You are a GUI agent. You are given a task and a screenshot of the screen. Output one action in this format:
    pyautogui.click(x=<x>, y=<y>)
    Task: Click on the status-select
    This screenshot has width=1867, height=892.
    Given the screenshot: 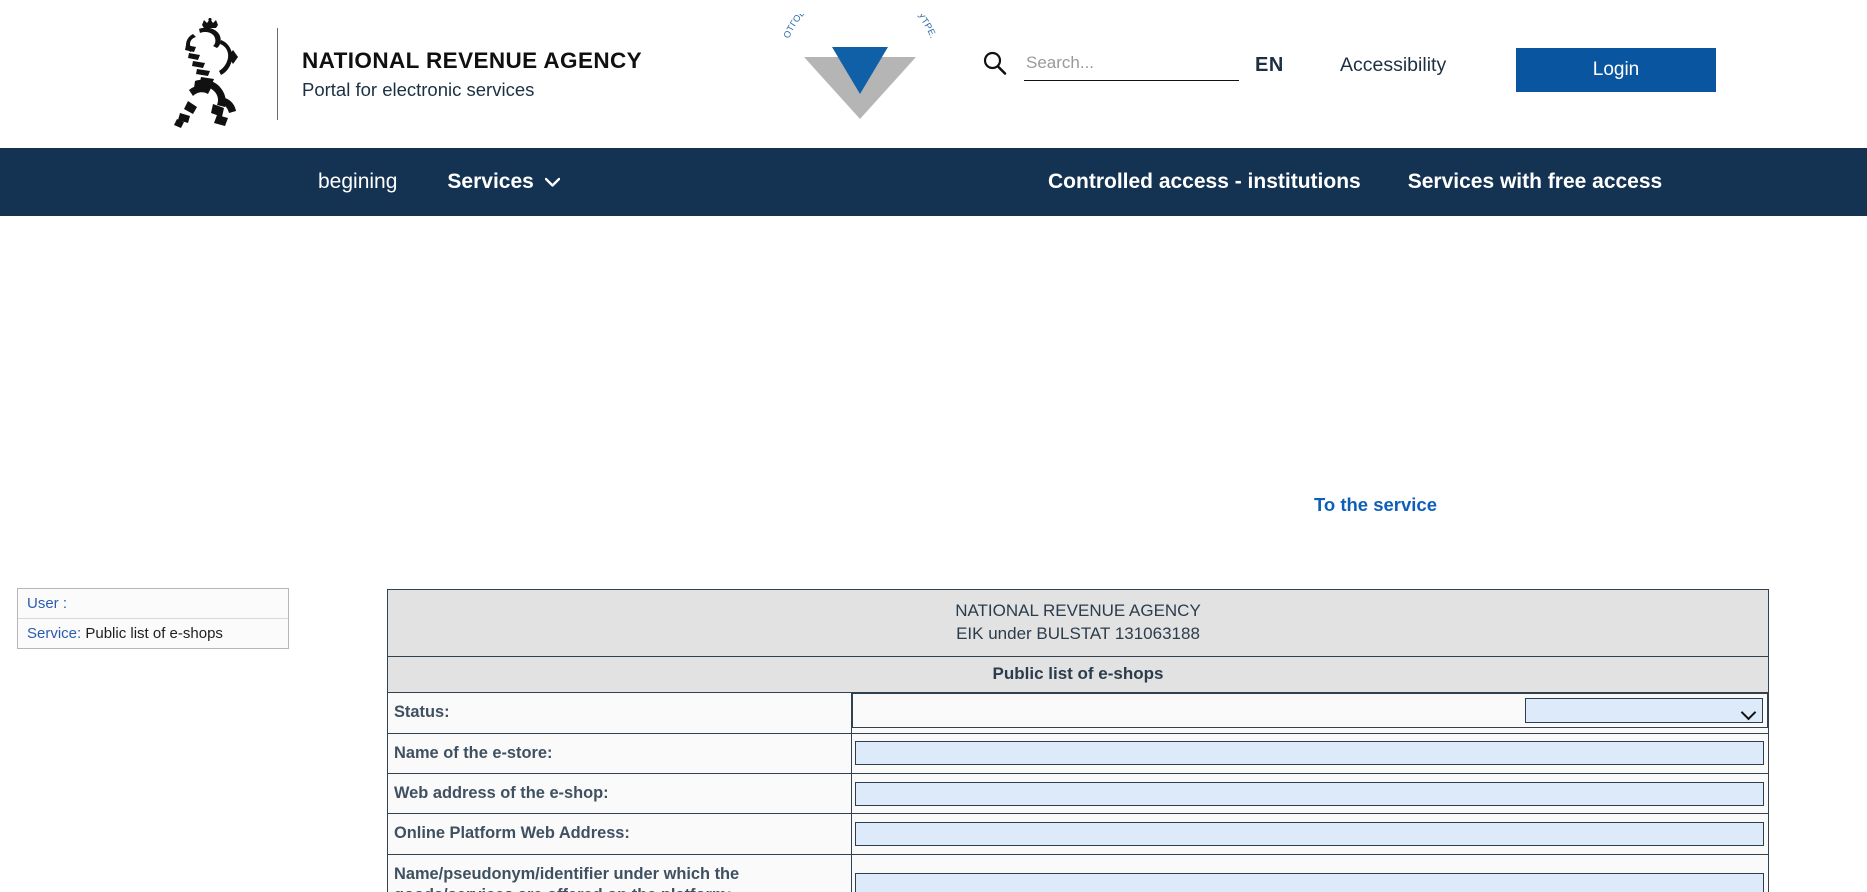 What is the action you would take?
    pyautogui.click(x=1644, y=711)
    